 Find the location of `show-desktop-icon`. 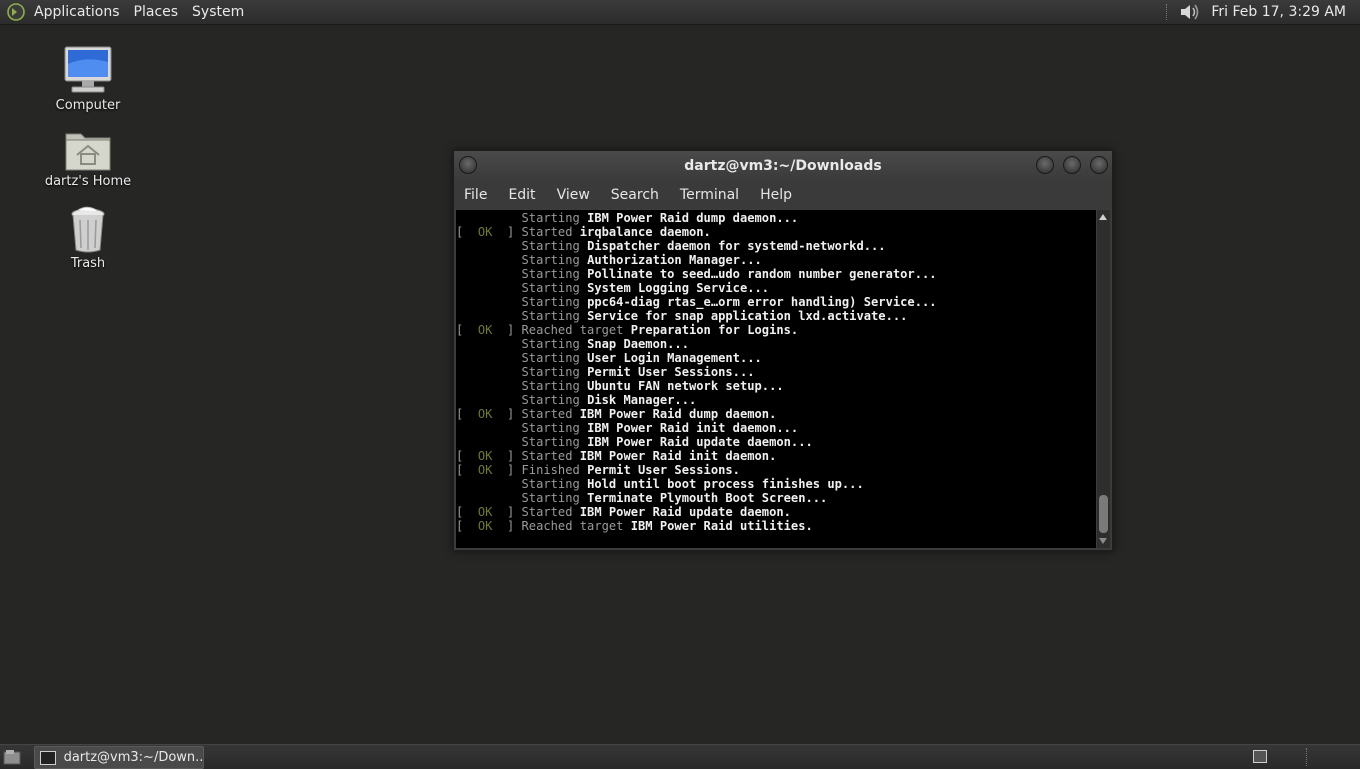

show-desktop-icon is located at coordinates (12, 757).